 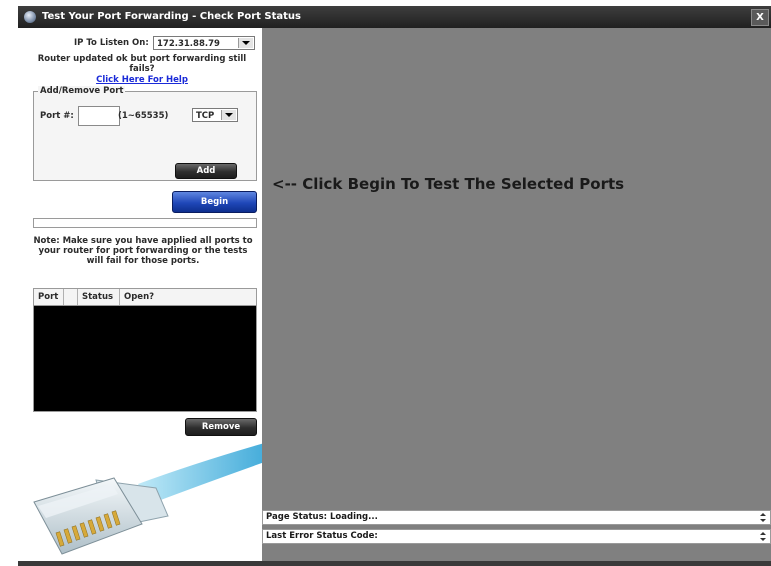 I want to click on ip-select-value: 172.31.88.79, so click(x=188, y=44).